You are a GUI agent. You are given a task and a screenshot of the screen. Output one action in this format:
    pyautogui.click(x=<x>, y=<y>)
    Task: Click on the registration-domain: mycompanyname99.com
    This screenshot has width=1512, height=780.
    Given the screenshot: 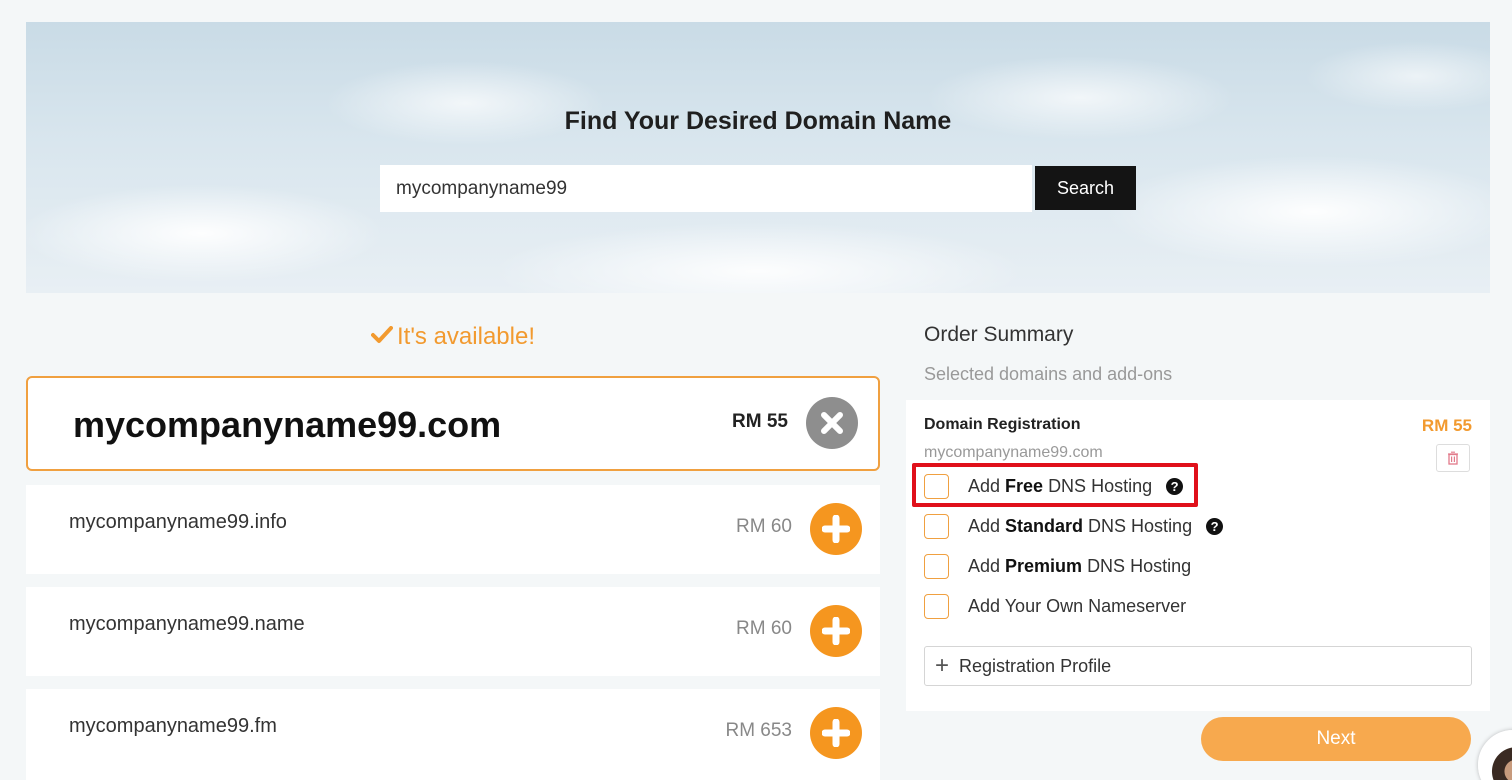 What is the action you would take?
    pyautogui.click(x=1013, y=452)
    